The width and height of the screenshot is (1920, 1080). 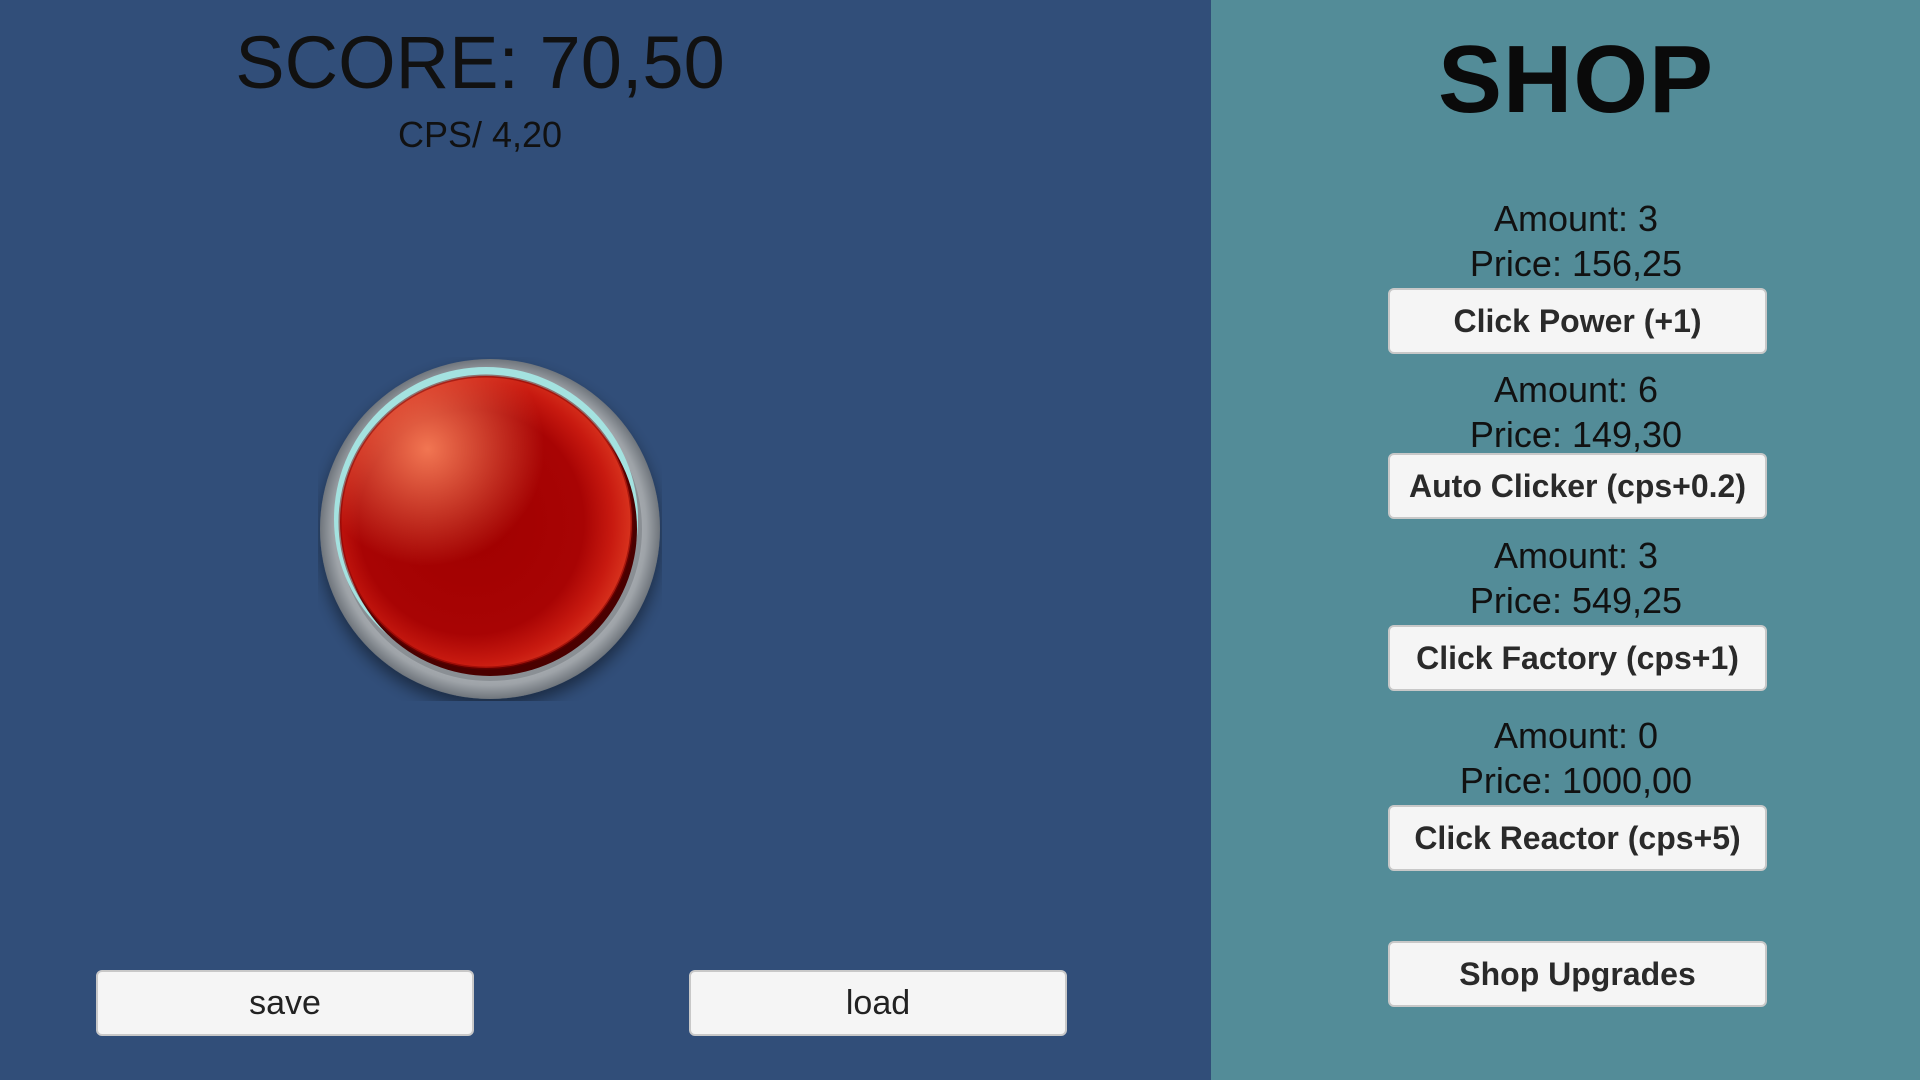 What do you see at coordinates (1576, 780) in the screenshot?
I see `click-reactor-price: Price: 1000,00` at bounding box center [1576, 780].